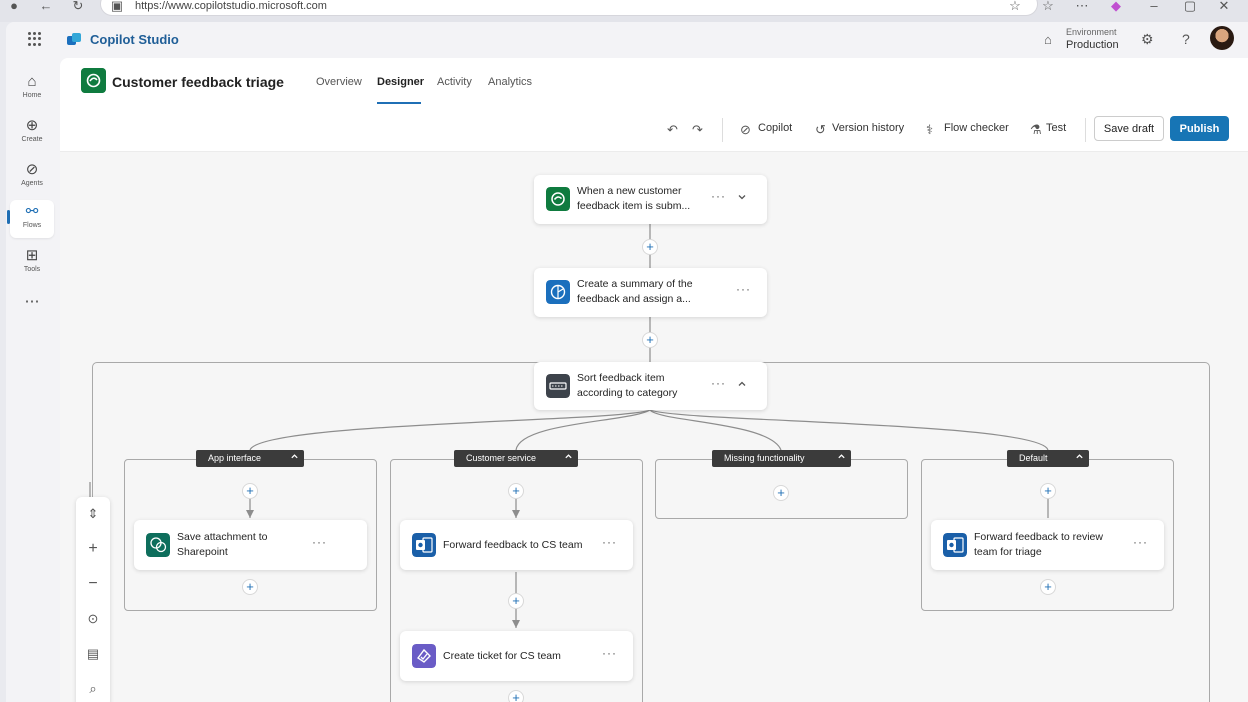 Image resolution: width=1248 pixels, height=702 pixels. Describe the element at coordinates (1056, 128) in the screenshot. I see `test-button: Test` at that location.